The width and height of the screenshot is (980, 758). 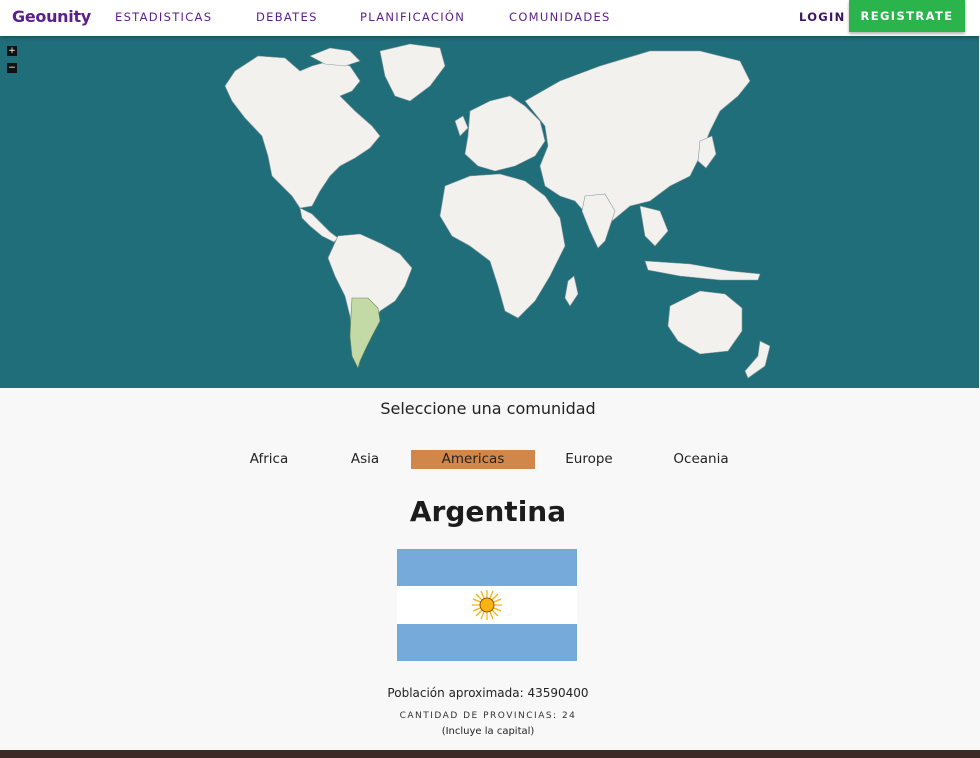 What do you see at coordinates (365, 459) in the screenshot?
I see `tab-asia: Asia` at bounding box center [365, 459].